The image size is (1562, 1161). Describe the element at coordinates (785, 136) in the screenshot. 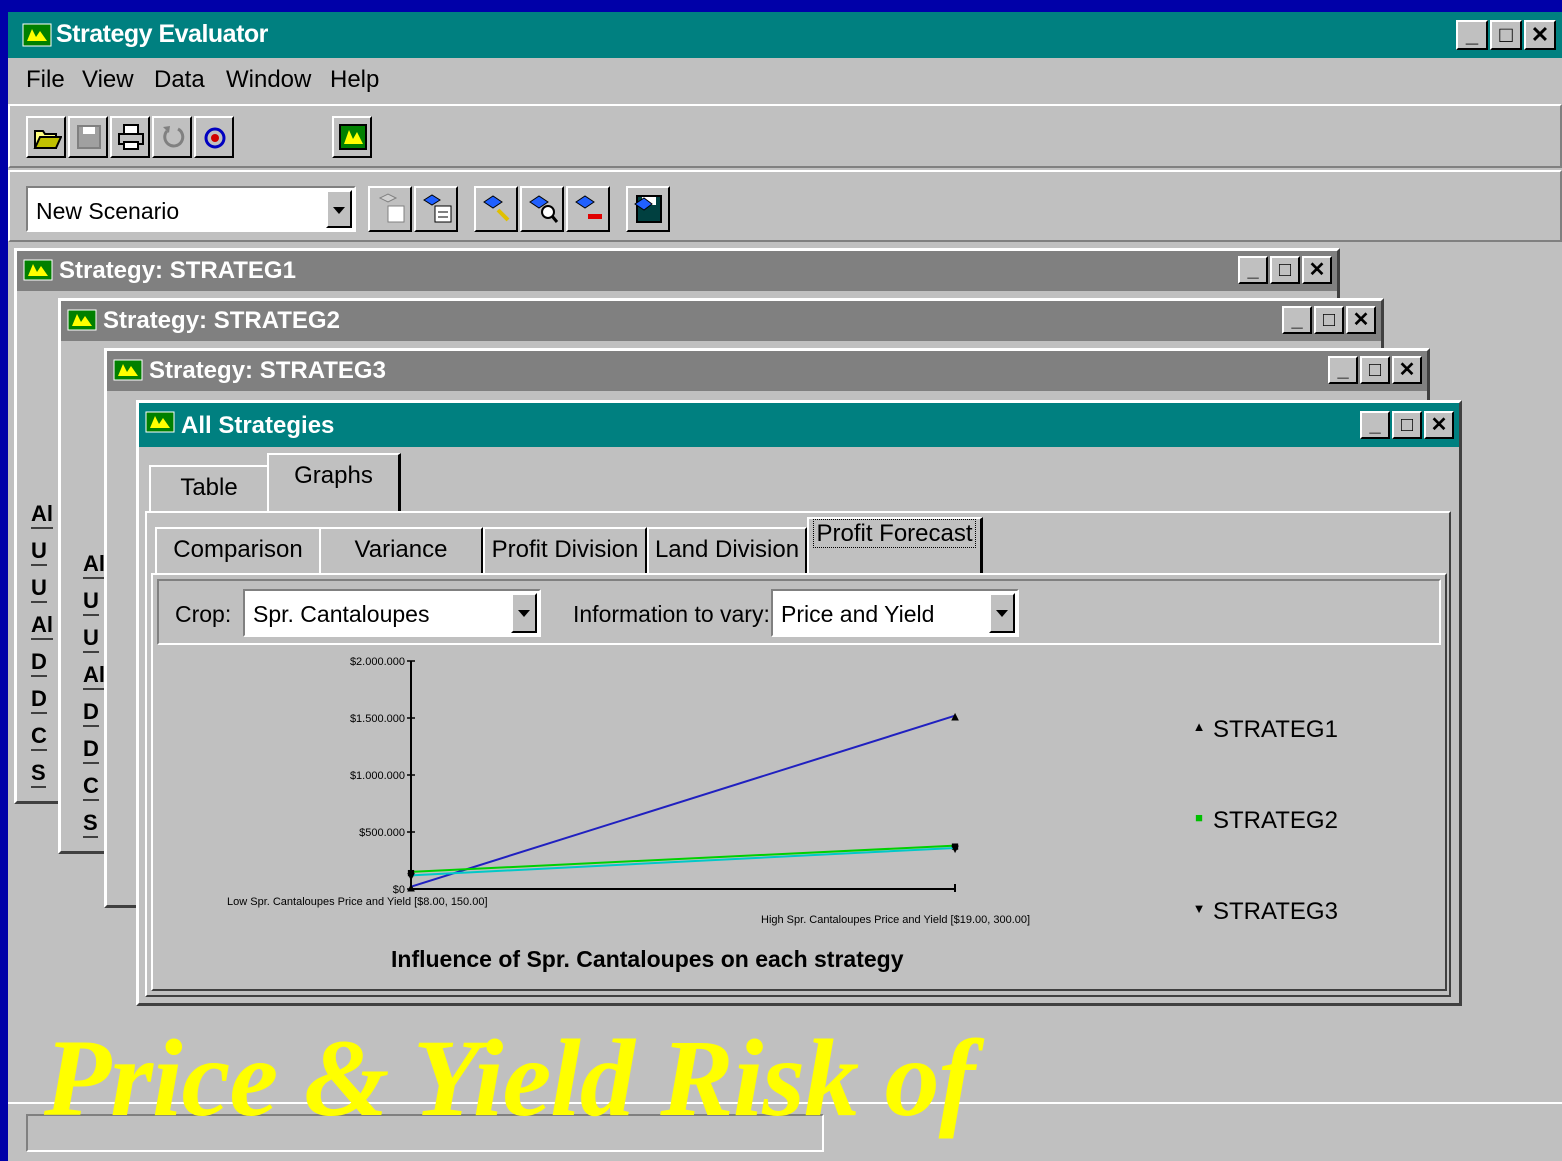

I see `toolbar-main` at that location.